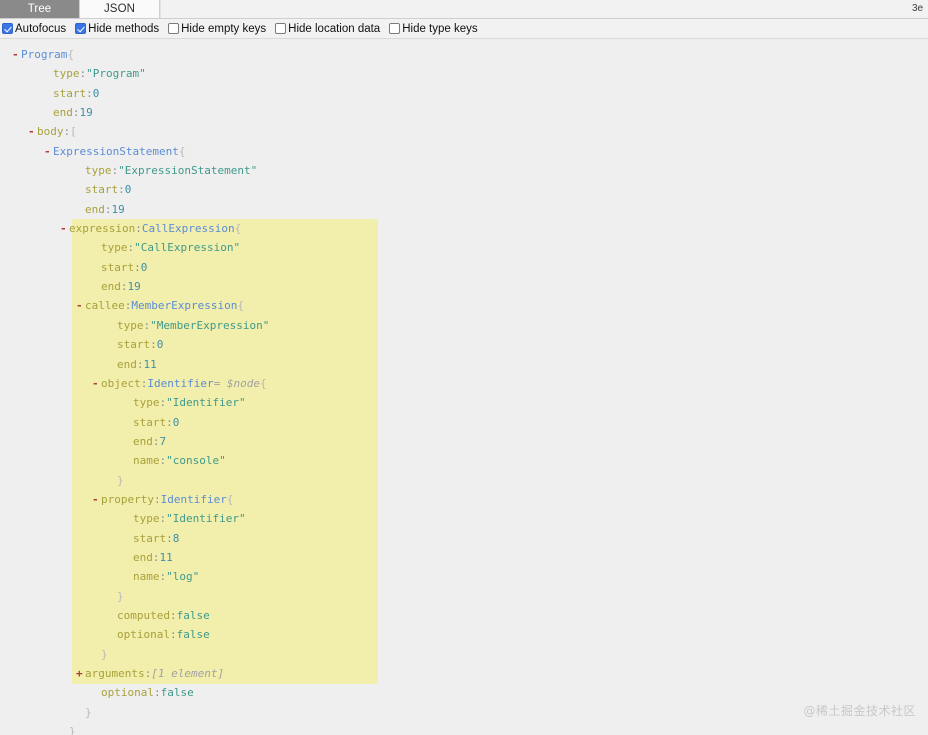  Describe the element at coordinates (102, 229) in the screenshot. I see `property-key: expression` at that location.